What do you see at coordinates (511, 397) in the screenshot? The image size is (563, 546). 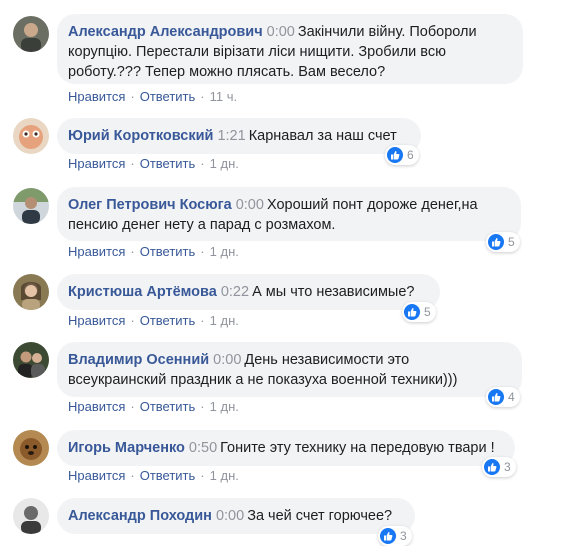 I see `reaction-number: 4` at bounding box center [511, 397].